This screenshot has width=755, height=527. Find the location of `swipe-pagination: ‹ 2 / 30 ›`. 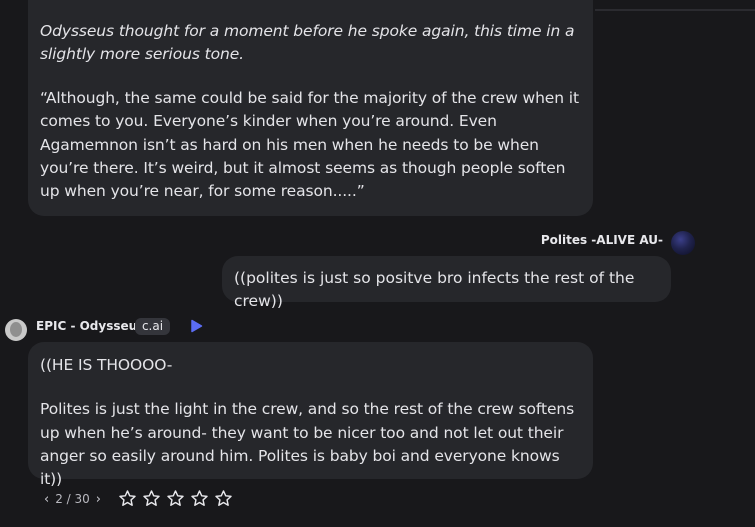

swipe-pagination: ‹ 2 / 30 › is located at coordinates (72, 499).